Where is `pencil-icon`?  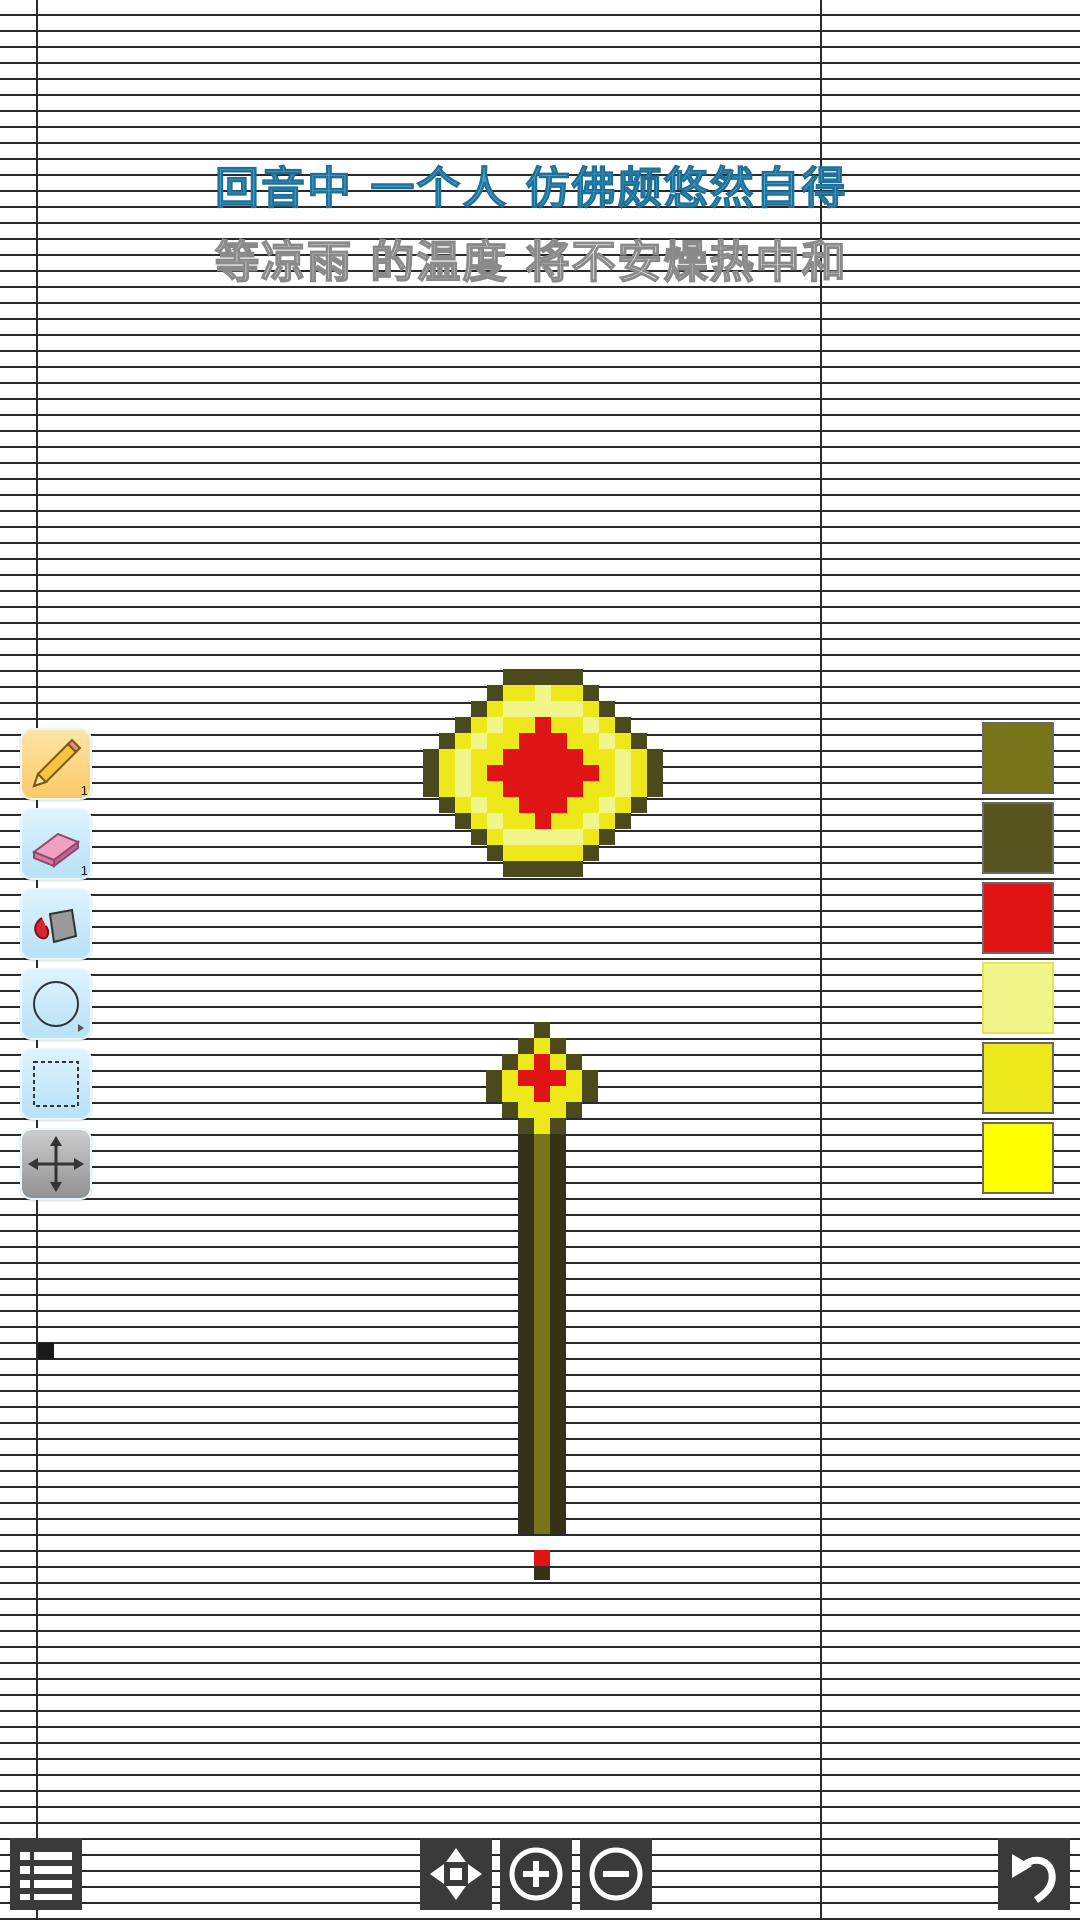
pencil-icon is located at coordinates (57, 763).